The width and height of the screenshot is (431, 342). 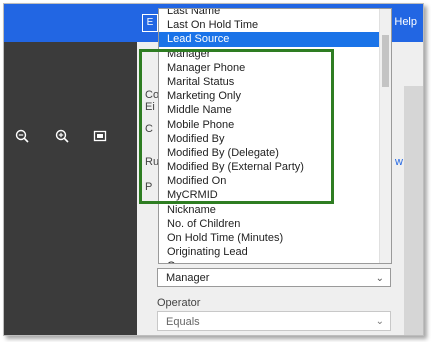 What do you see at coordinates (274, 321) in the screenshot?
I see `operator-select: Equals ⌄` at bounding box center [274, 321].